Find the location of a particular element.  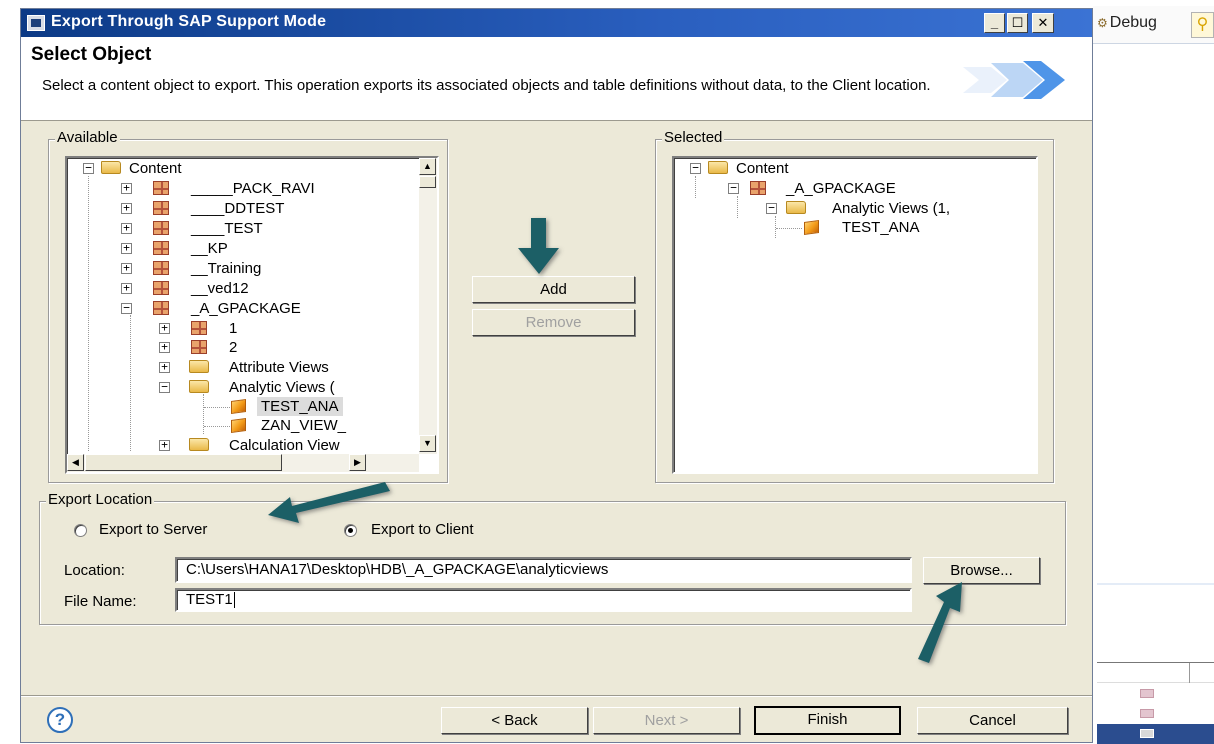

text-cursor is located at coordinates (234, 600).